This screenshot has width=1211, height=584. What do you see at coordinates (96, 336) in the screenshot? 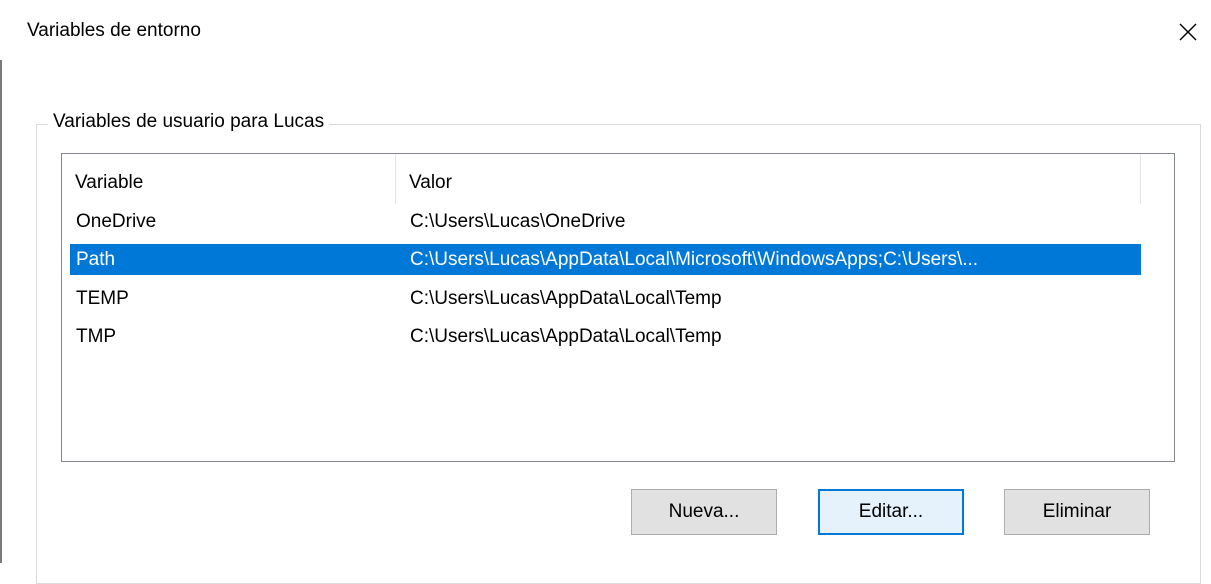
I see `variable-name: TMP` at bounding box center [96, 336].